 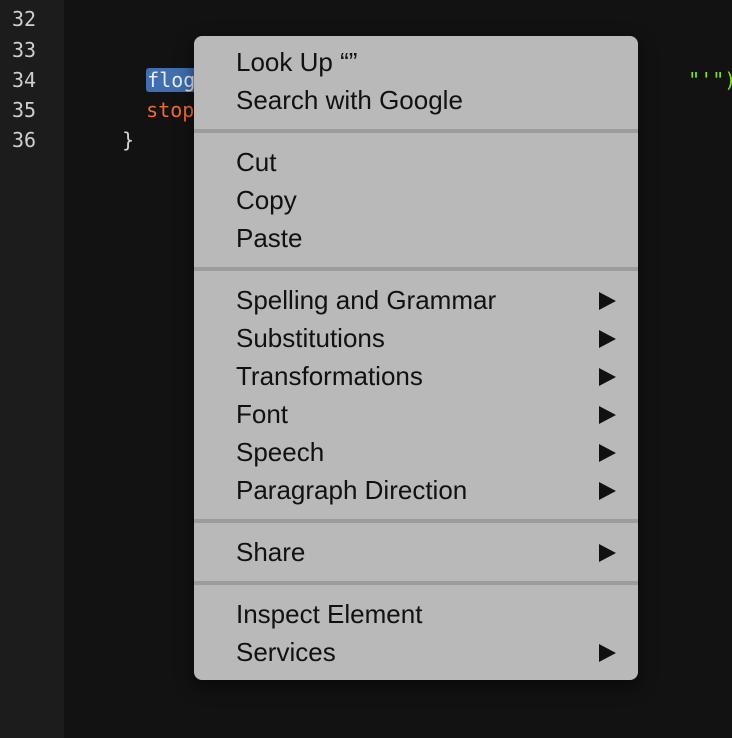 What do you see at coordinates (286, 652) in the screenshot?
I see `menu-item-label: Services` at bounding box center [286, 652].